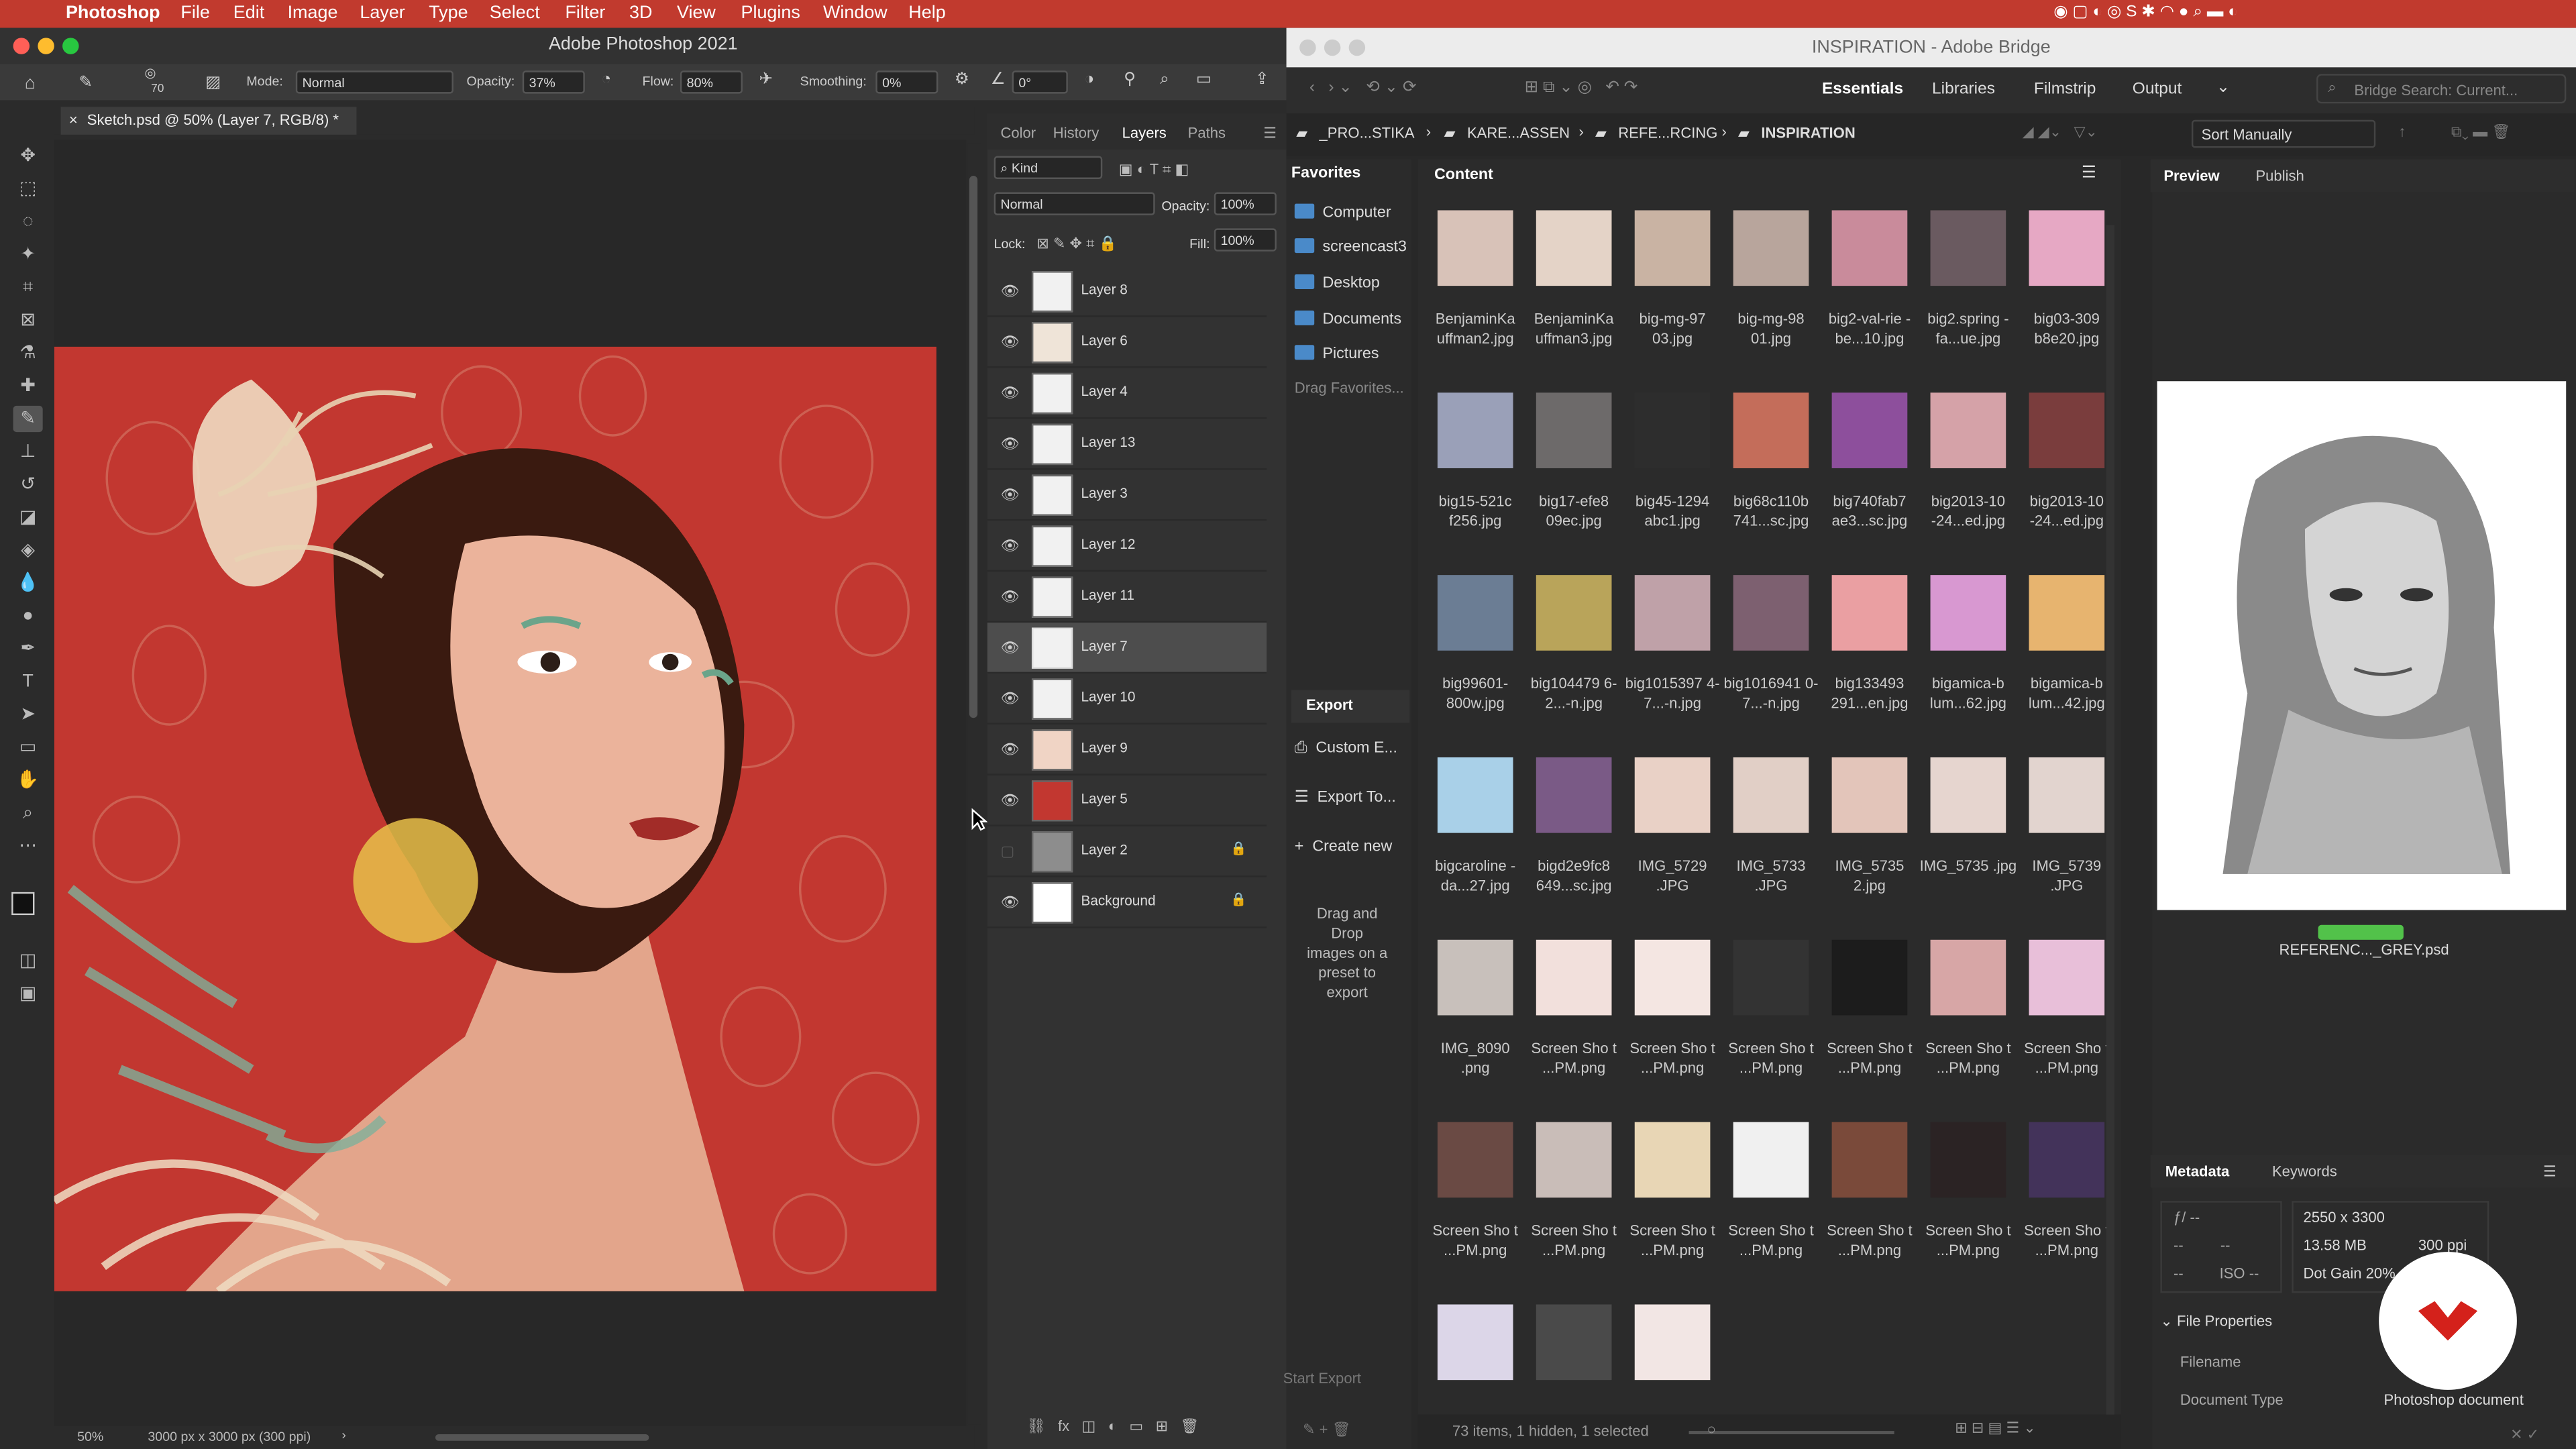  Describe the element at coordinates (313, 13) in the screenshot. I see `menu-image: Image` at that location.